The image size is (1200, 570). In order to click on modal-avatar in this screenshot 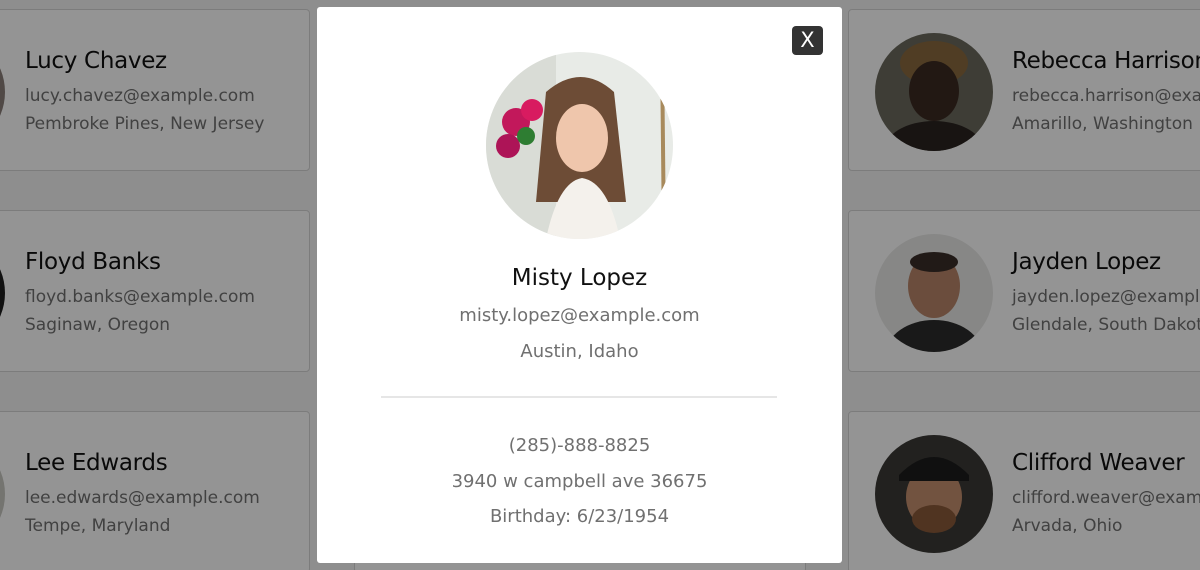, I will do `click(579, 145)`.